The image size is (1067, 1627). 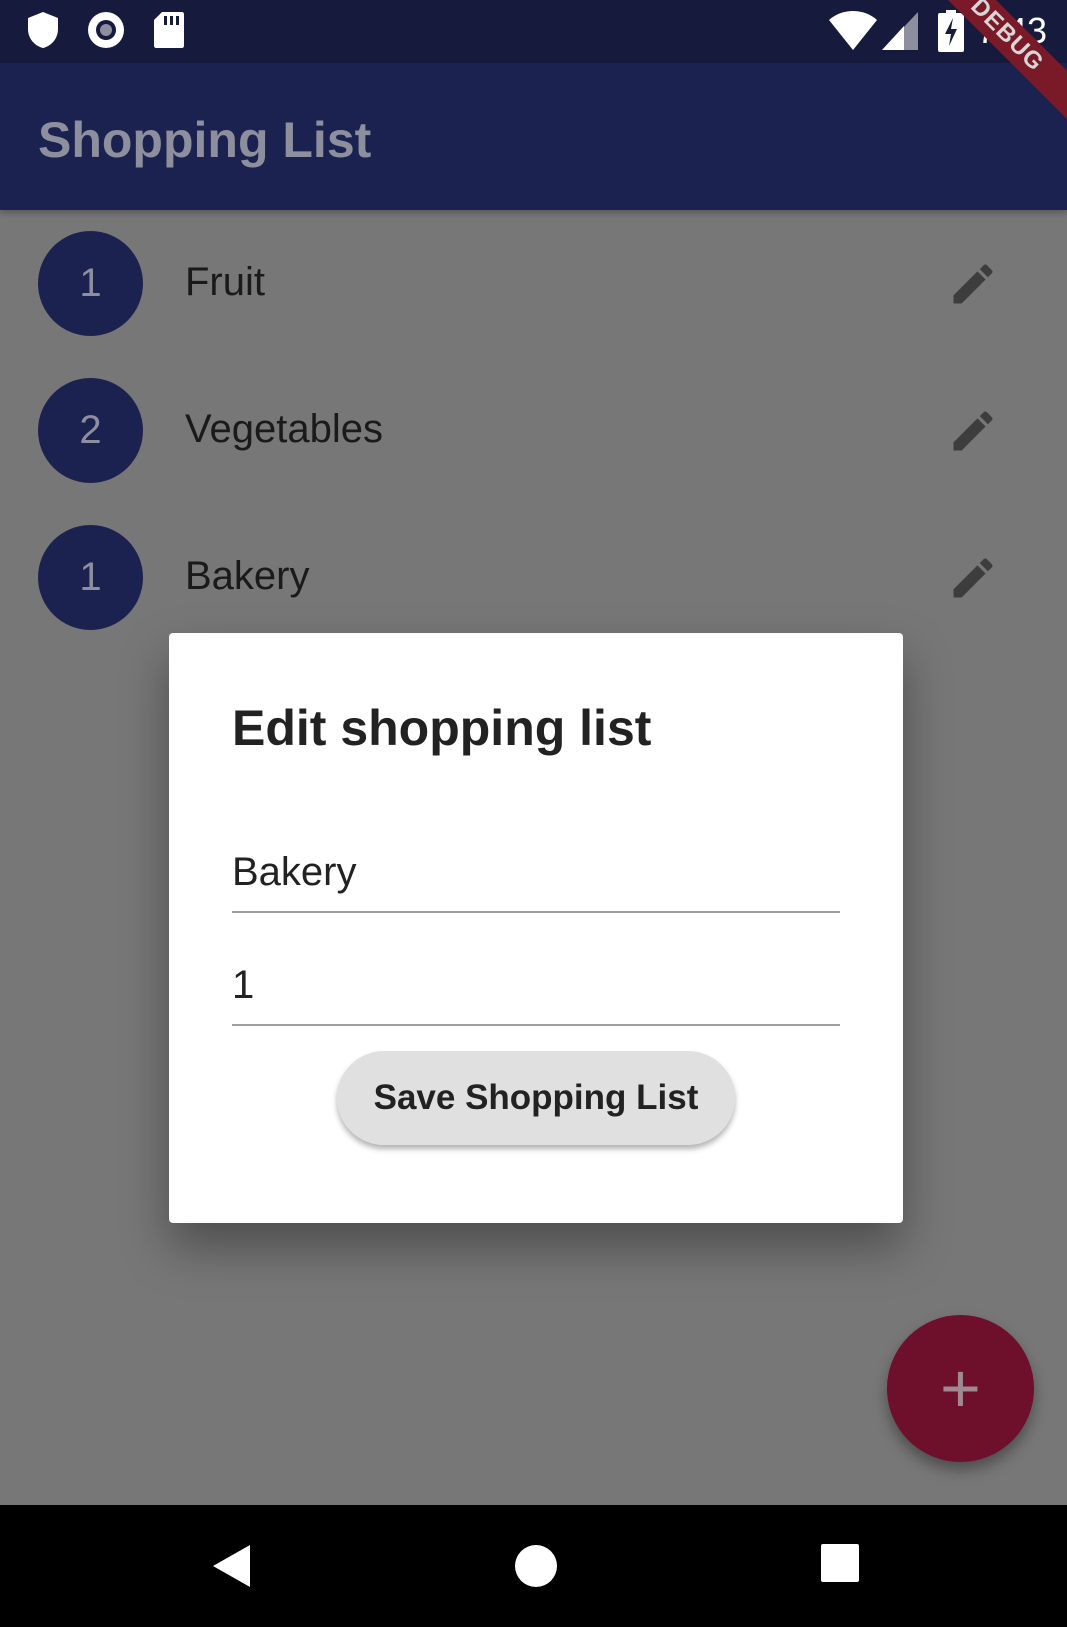 What do you see at coordinates (840, 1563) in the screenshot?
I see `recents-icon` at bounding box center [840, 1563].